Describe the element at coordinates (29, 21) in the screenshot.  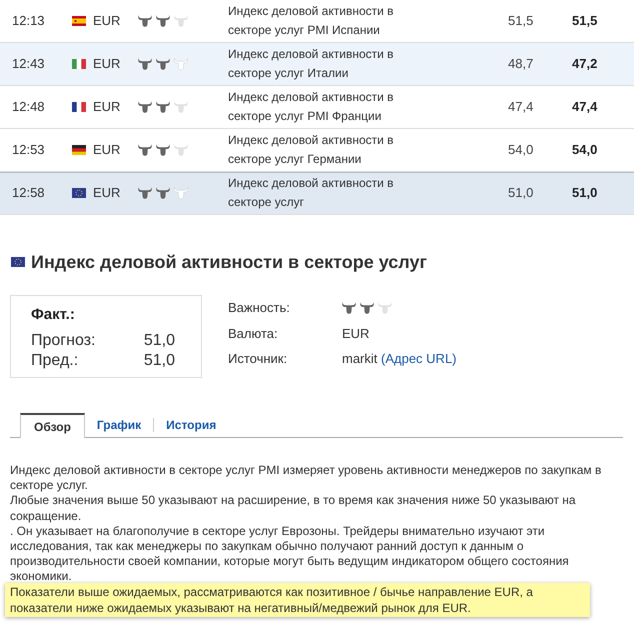
I see `event-time: 12:13` at that location.